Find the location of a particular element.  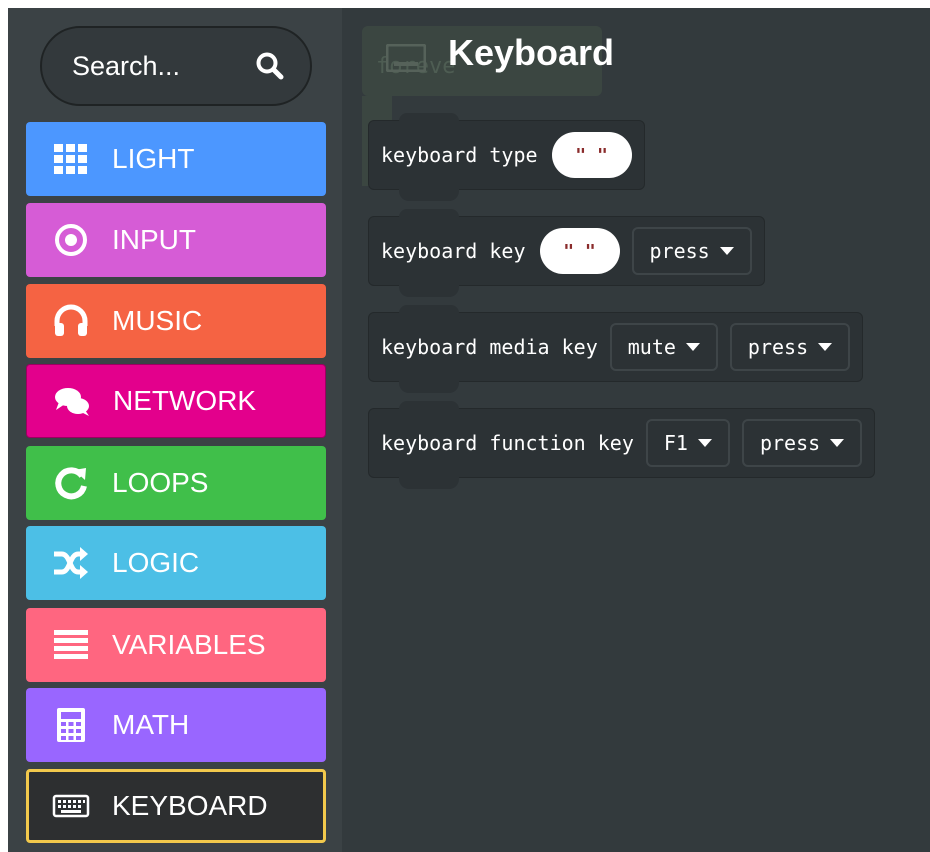

category-label: NETWORK is located at coordinates (185, 400).